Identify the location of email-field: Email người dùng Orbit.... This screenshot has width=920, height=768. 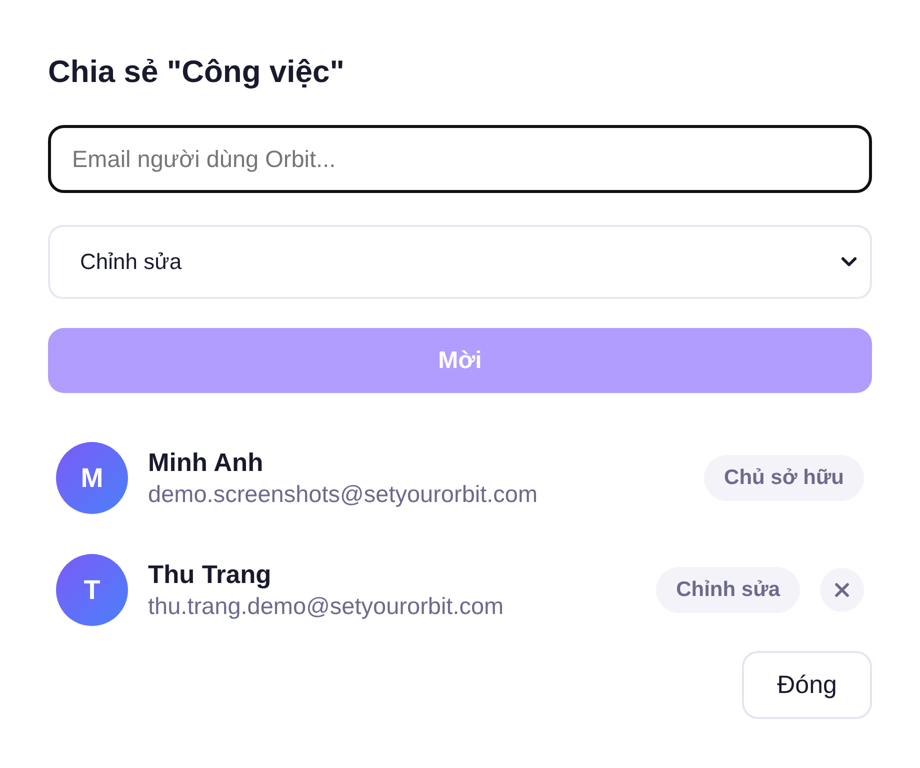
(460, 159).